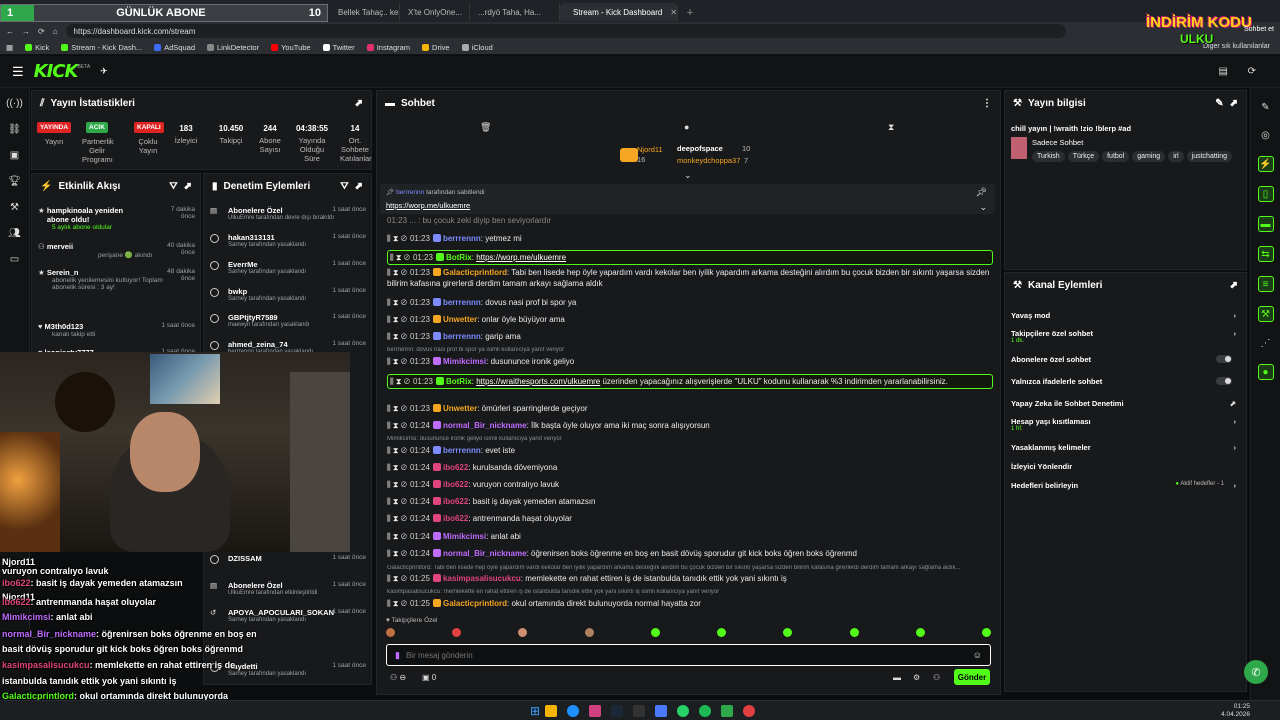 Image resolution: width=1280 pixels, height=720 pixels. I want to click on arrows-icon: ⇆, so click(1265, 254).